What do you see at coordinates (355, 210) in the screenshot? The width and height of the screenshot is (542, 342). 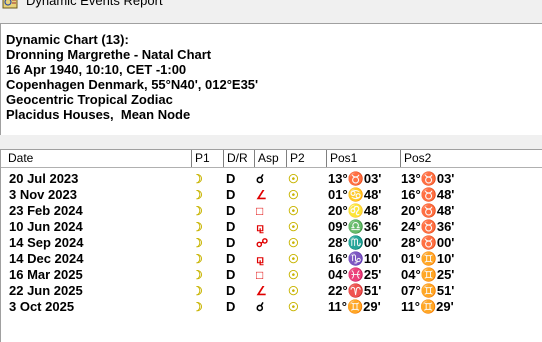 I see `cell-pos1: 20°♌48'` at bounding box center [355, 210].